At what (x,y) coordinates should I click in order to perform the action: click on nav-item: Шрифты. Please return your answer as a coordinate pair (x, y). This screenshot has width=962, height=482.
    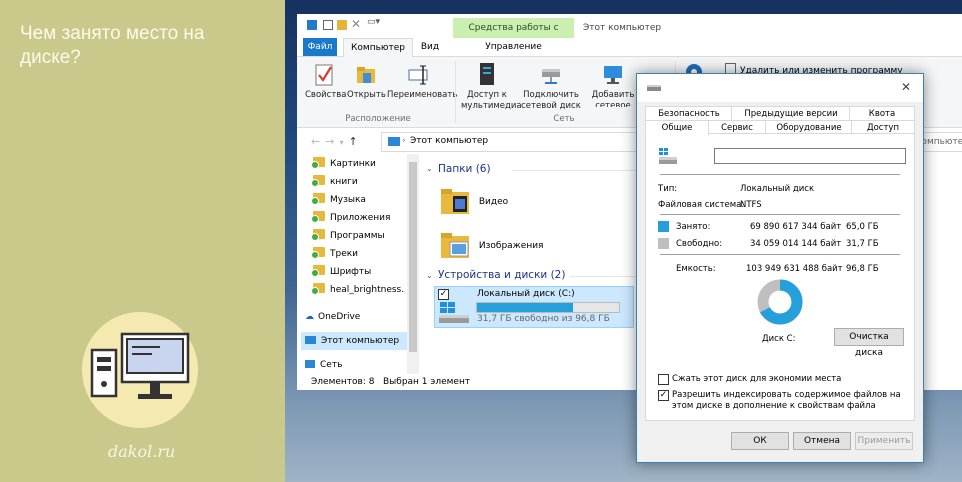
    Looking at the image, I should click on (341, 272).